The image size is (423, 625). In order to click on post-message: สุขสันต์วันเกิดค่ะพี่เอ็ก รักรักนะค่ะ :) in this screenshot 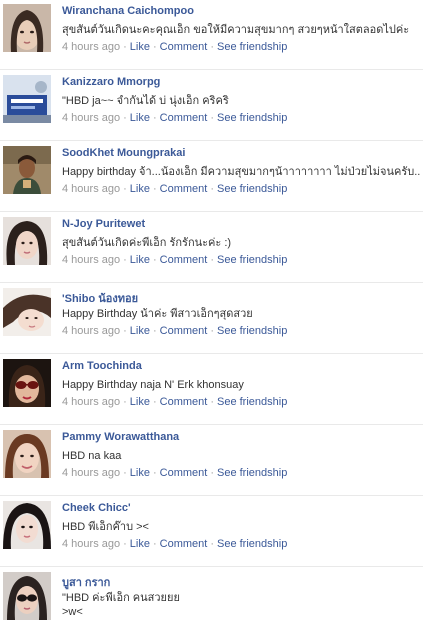, I will do `click(147, 243)`.